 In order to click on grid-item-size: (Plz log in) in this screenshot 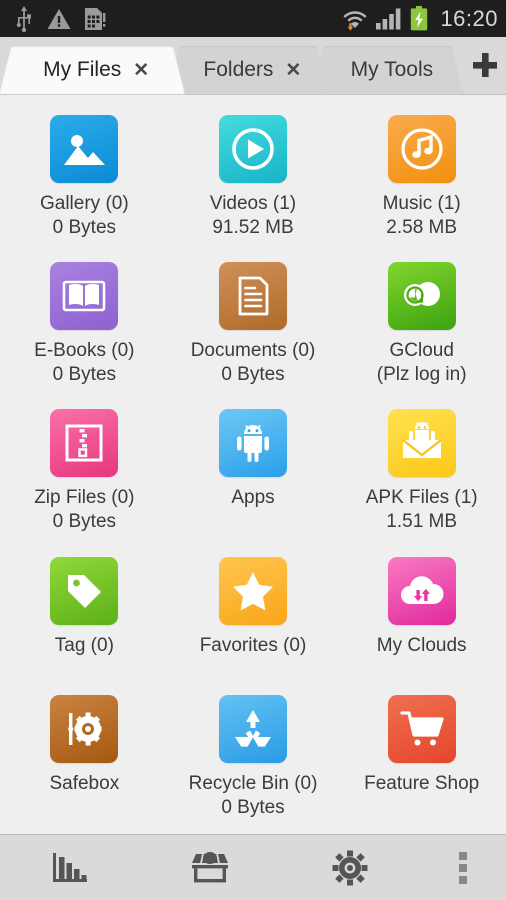, I will do `click(421, 375)`.